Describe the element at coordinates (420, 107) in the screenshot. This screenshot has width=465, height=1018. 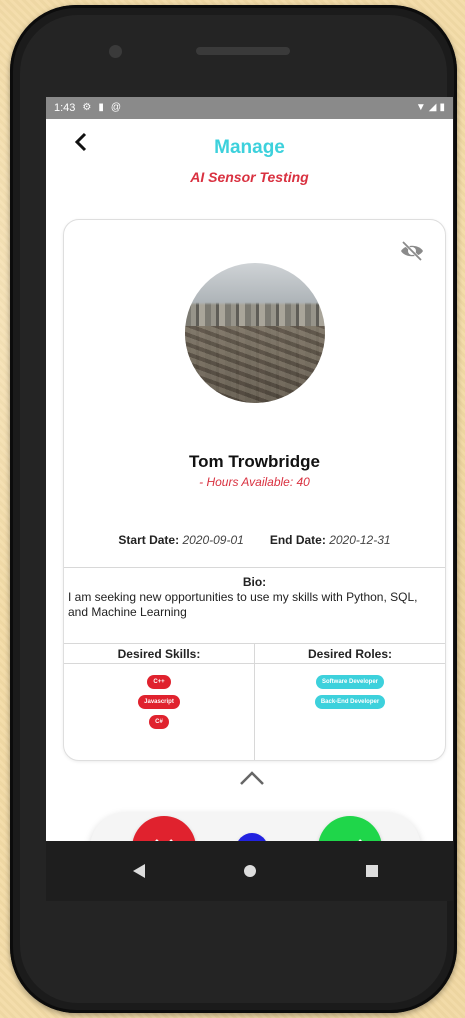
I see `wifi-icon: ▼` at that location.